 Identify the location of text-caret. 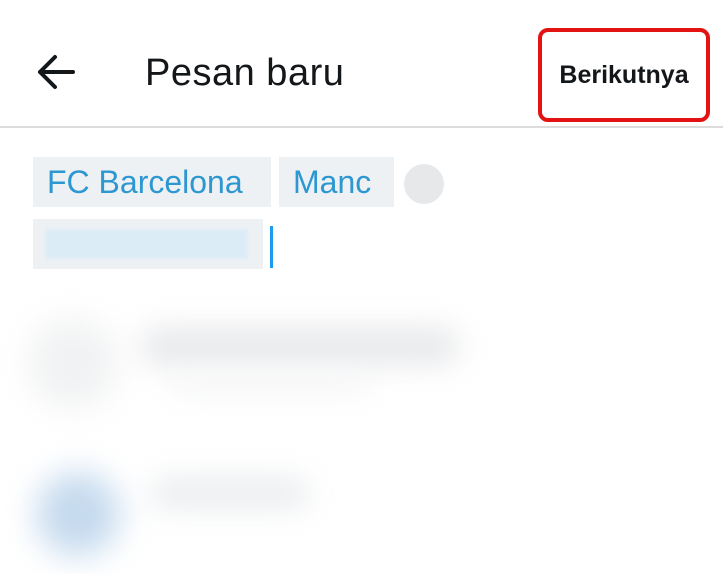
(271, 247).